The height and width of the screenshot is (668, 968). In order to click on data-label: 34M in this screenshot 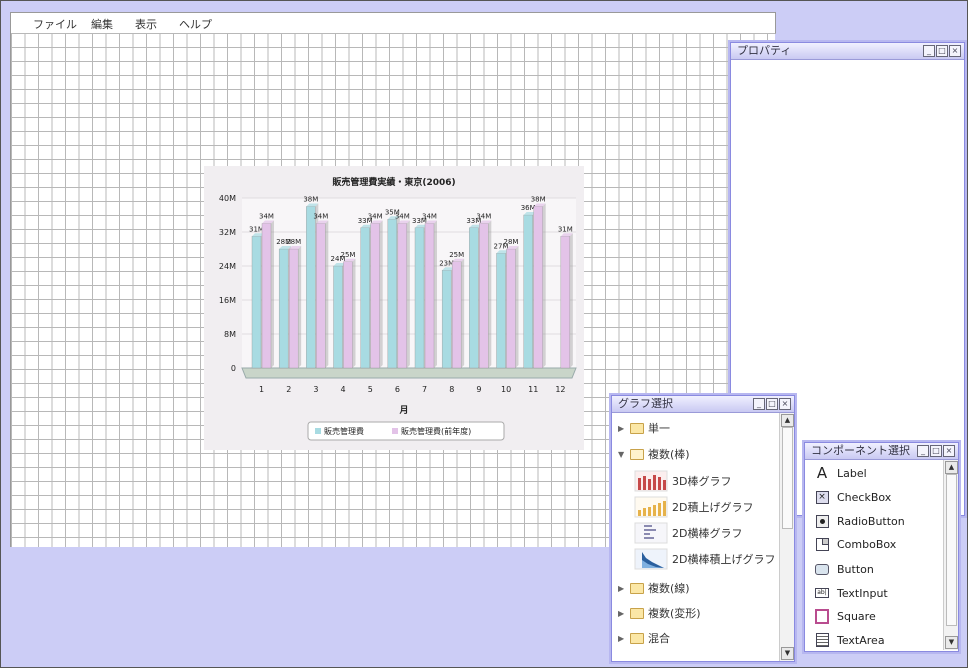, I will do `click(483, 217)`.